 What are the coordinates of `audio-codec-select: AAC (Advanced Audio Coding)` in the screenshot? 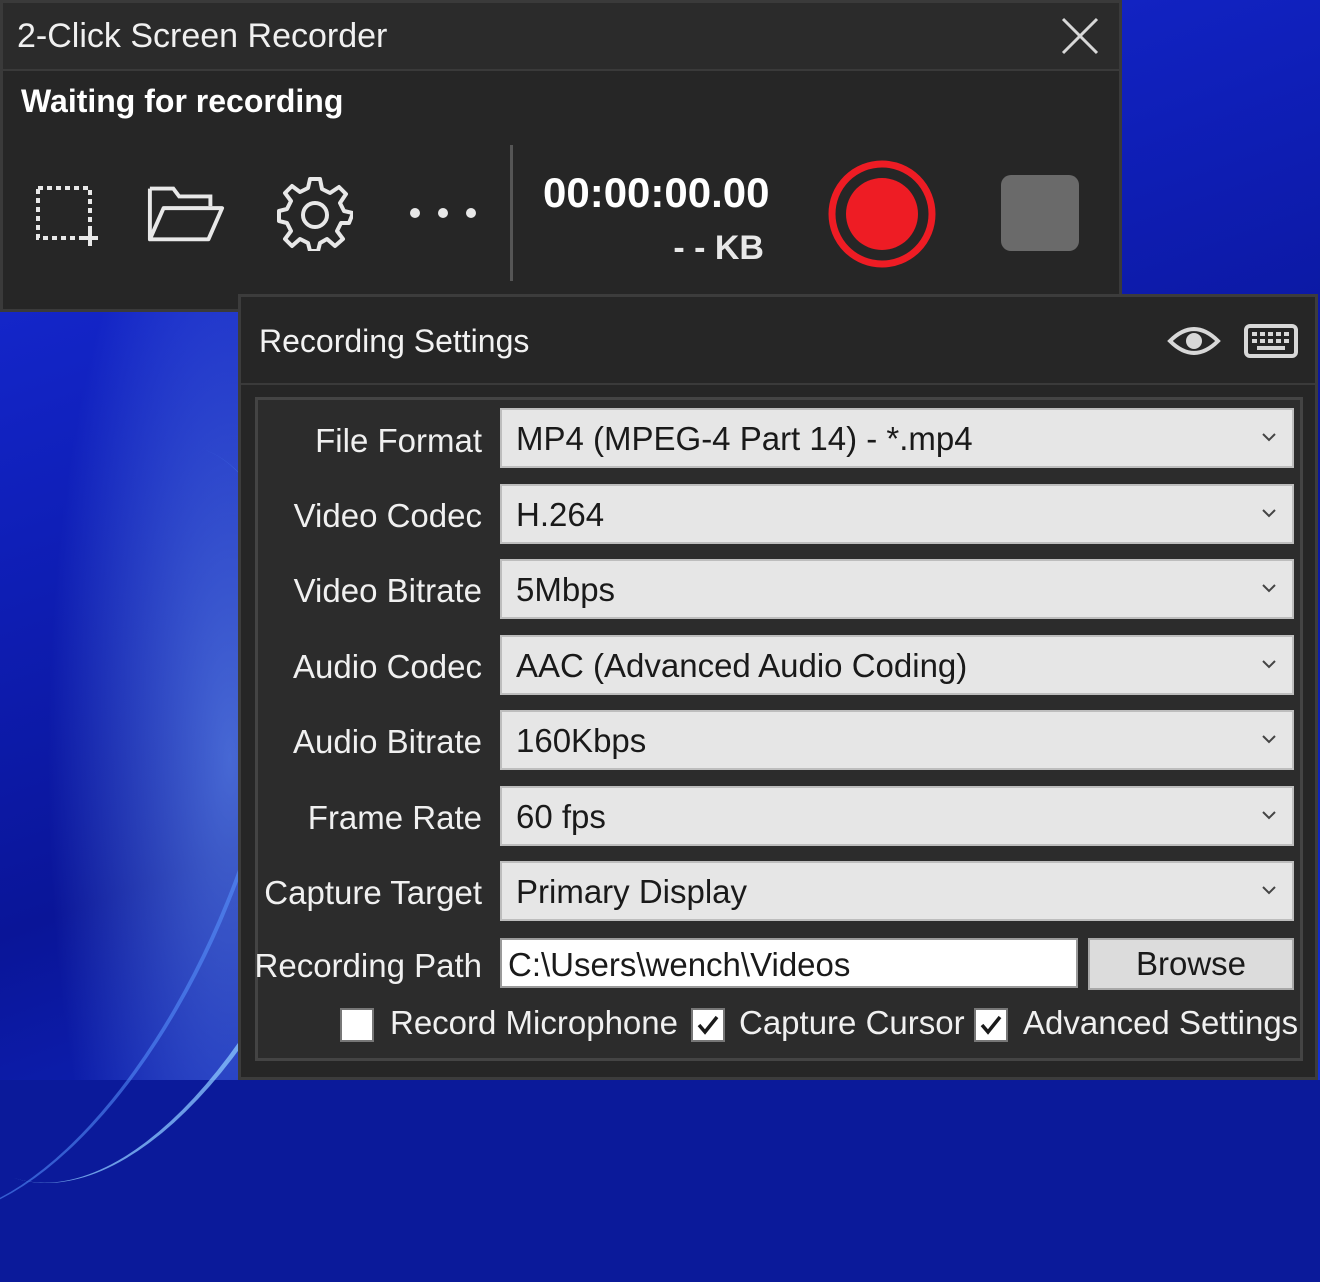 It's located at (897, 665).